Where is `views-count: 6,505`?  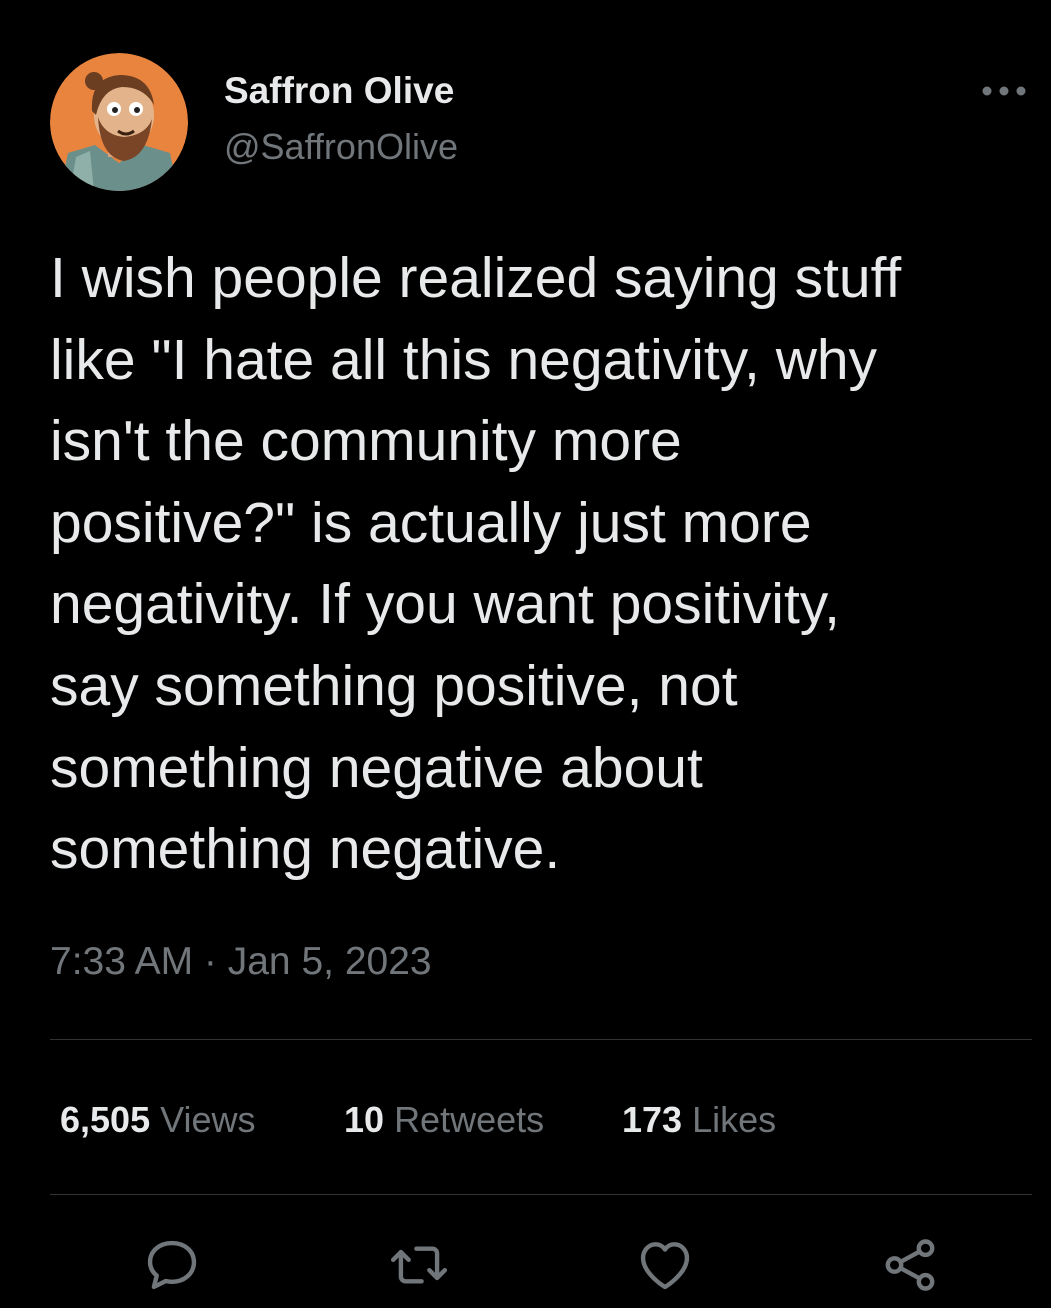 views-count: 6,505 is located at coordinates (105, 1119).